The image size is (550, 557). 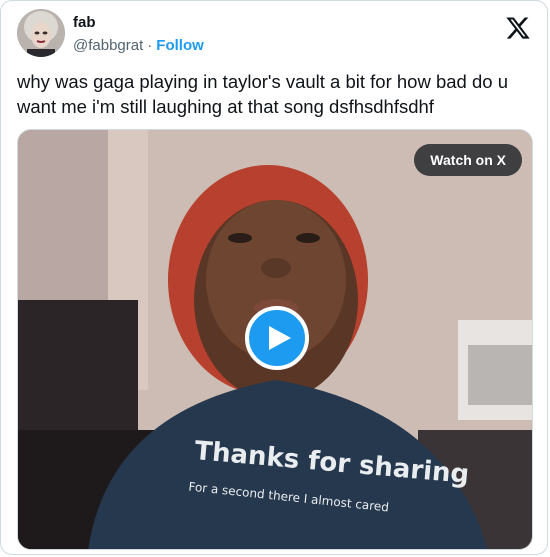 What do you see at coordinates (274, 33) in the screenshot?
I see `tweet-header: fab @fabbgrat · Follow` at bounding box center [274, 33].